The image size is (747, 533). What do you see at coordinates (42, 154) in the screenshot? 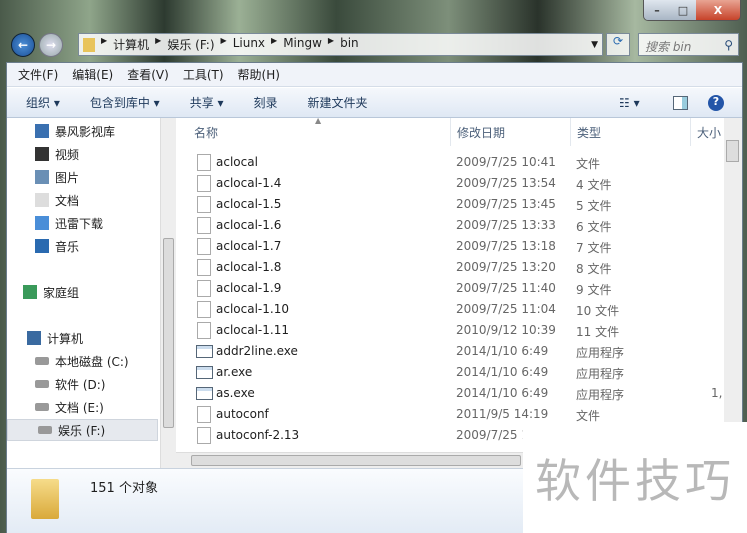
I see `video-icon` at bounding box center [42, 154].